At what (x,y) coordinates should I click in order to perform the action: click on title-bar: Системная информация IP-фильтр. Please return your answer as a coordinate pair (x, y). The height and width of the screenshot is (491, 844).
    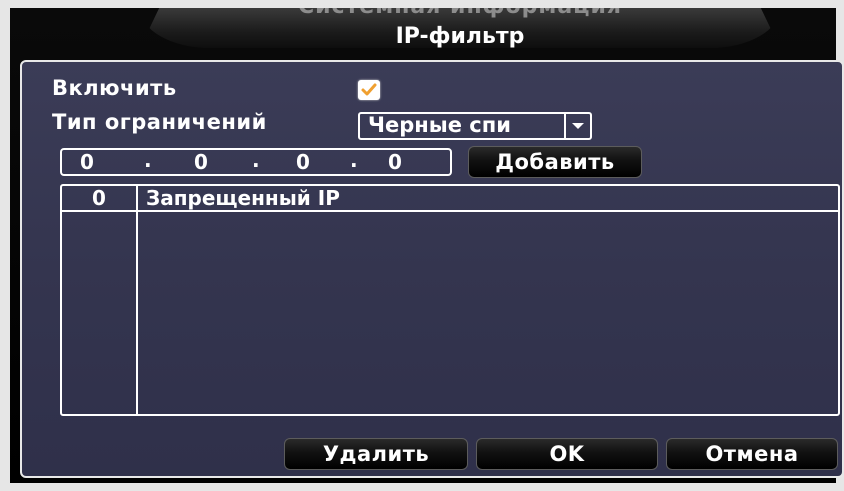
    Looking at the image, I should click on (460, 28).